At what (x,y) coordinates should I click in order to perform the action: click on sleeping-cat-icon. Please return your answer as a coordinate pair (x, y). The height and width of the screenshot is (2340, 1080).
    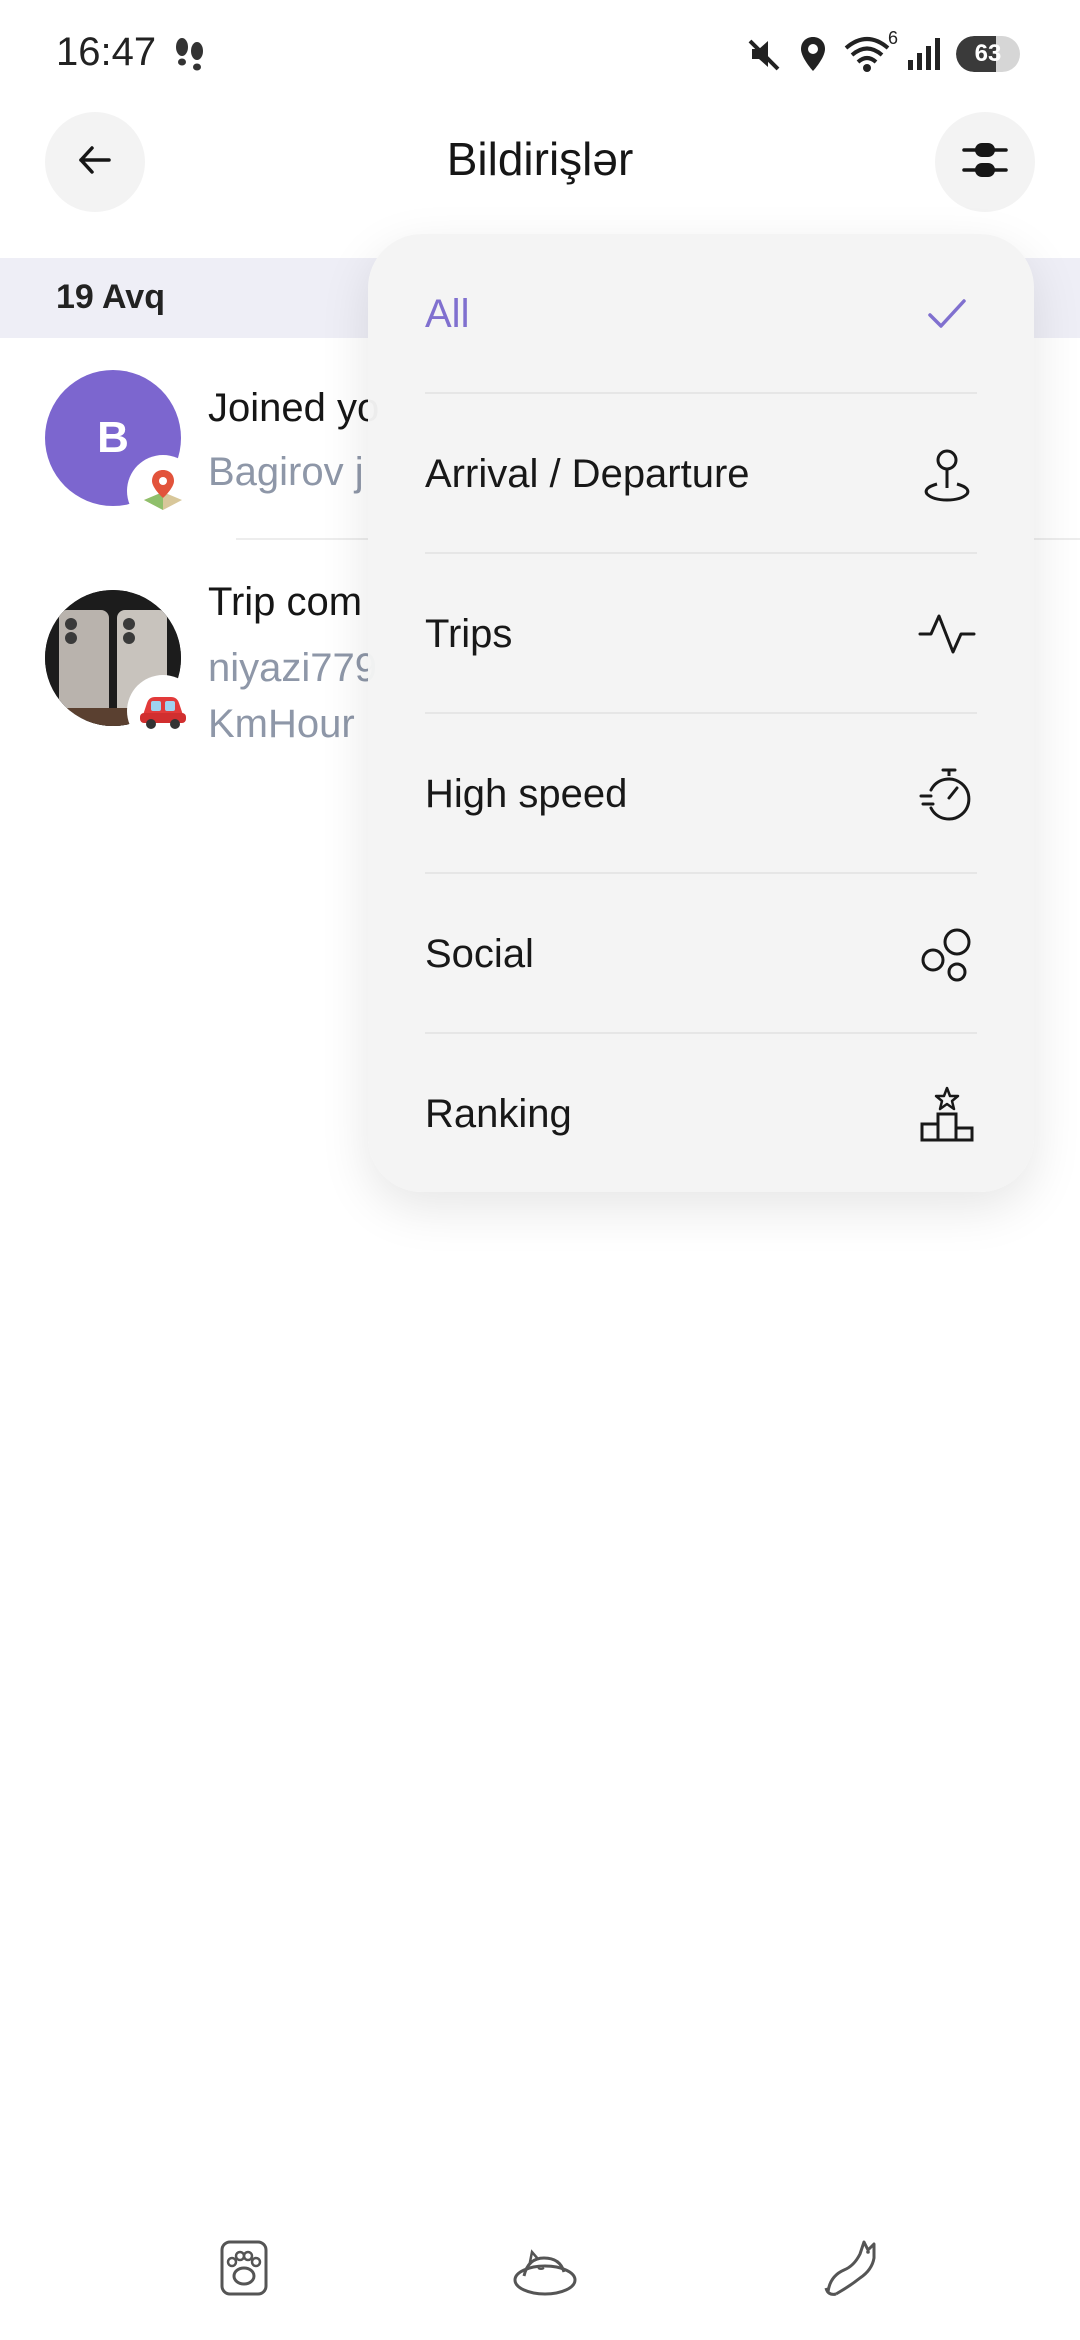
    Looking at the image, I should click on (545, 2270).